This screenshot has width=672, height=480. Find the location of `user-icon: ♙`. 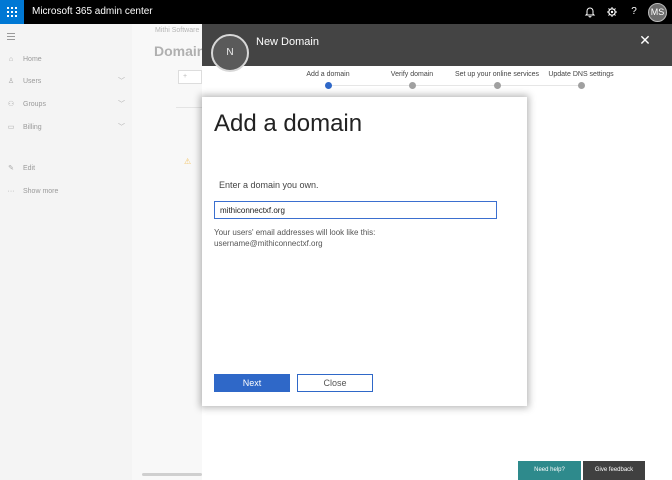

user-icon: ♙ is located at coordinates (11, 81).